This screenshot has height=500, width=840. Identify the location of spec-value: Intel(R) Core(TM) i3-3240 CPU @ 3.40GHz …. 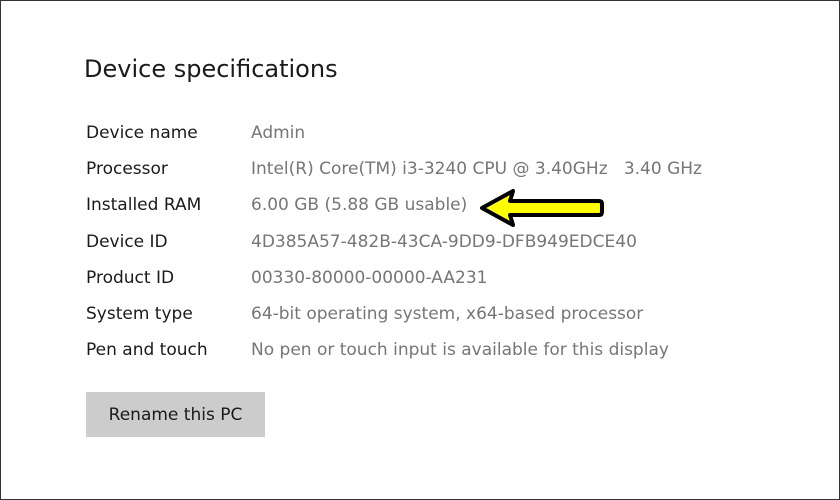
(476, 169).